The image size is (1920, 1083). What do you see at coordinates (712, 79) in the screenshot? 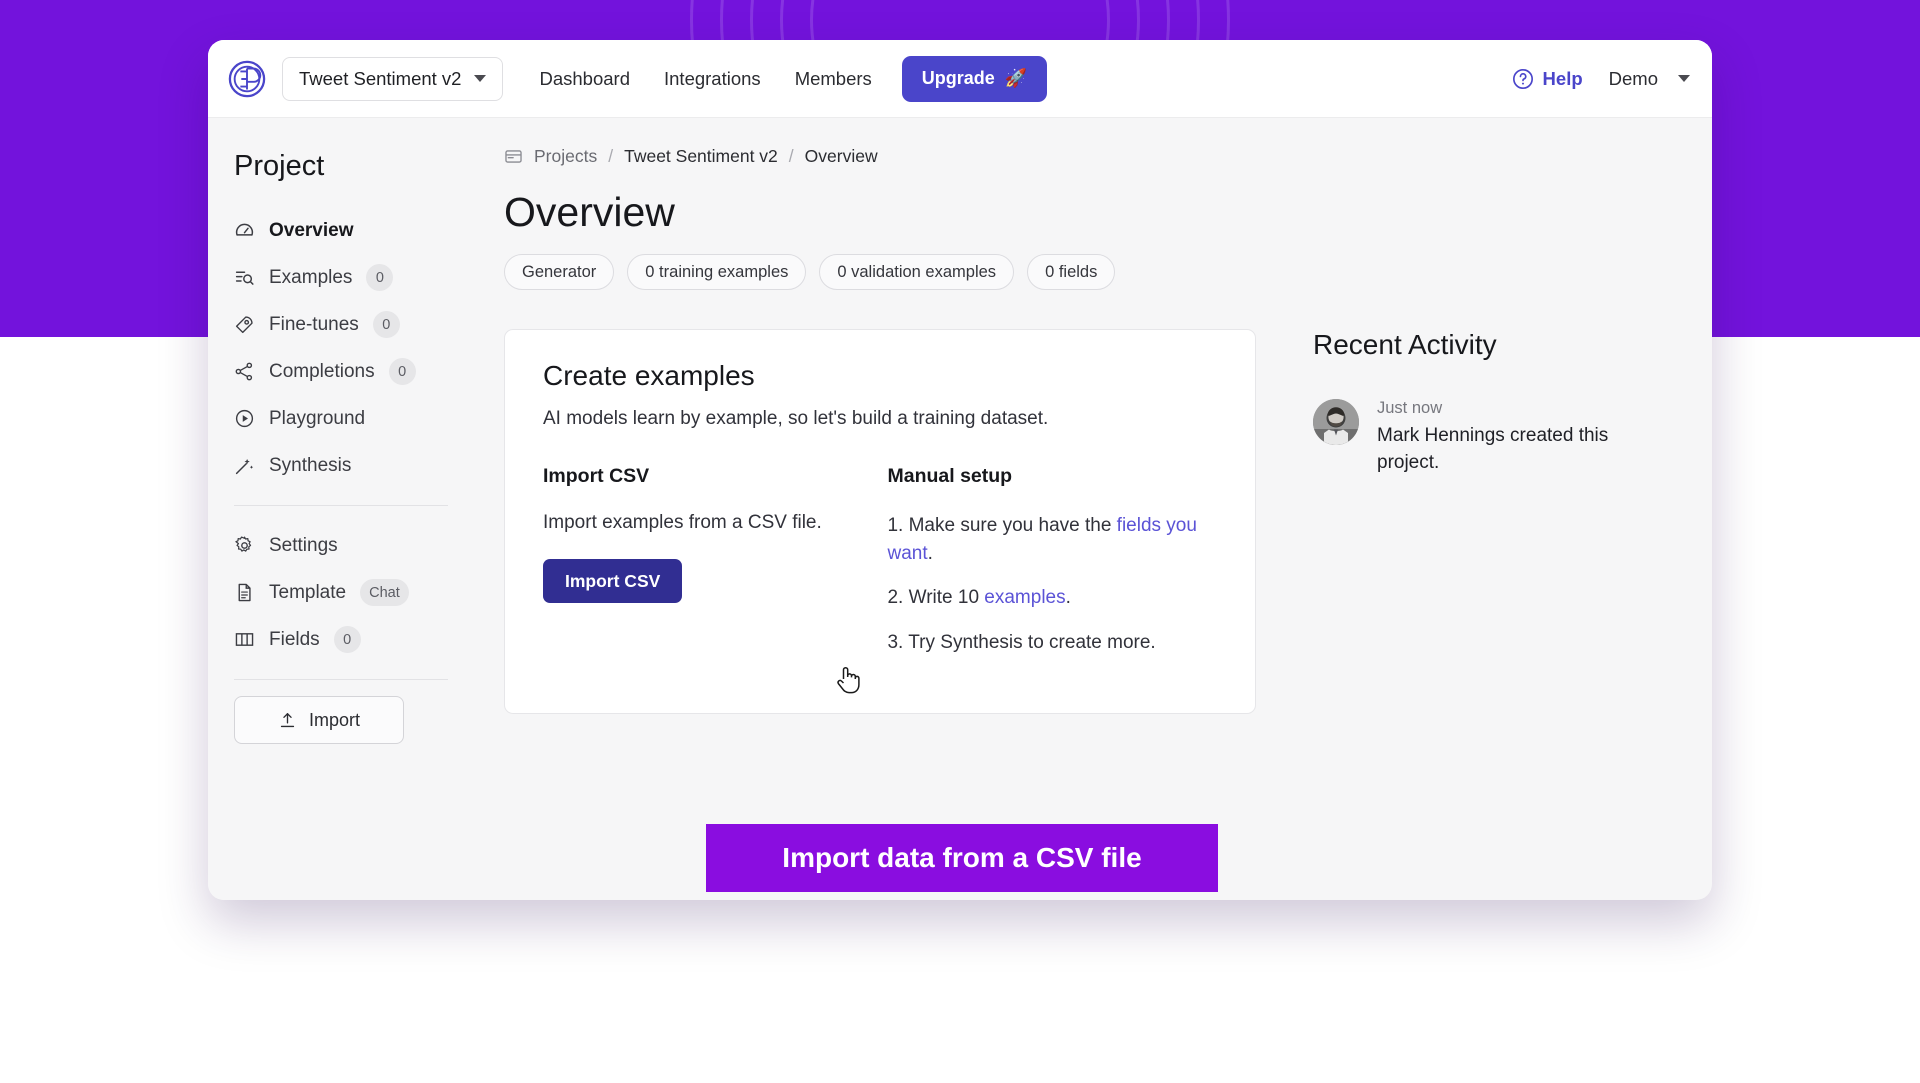
I see `nav-item-integrations: Integrations` at bounding box center [712, 79].